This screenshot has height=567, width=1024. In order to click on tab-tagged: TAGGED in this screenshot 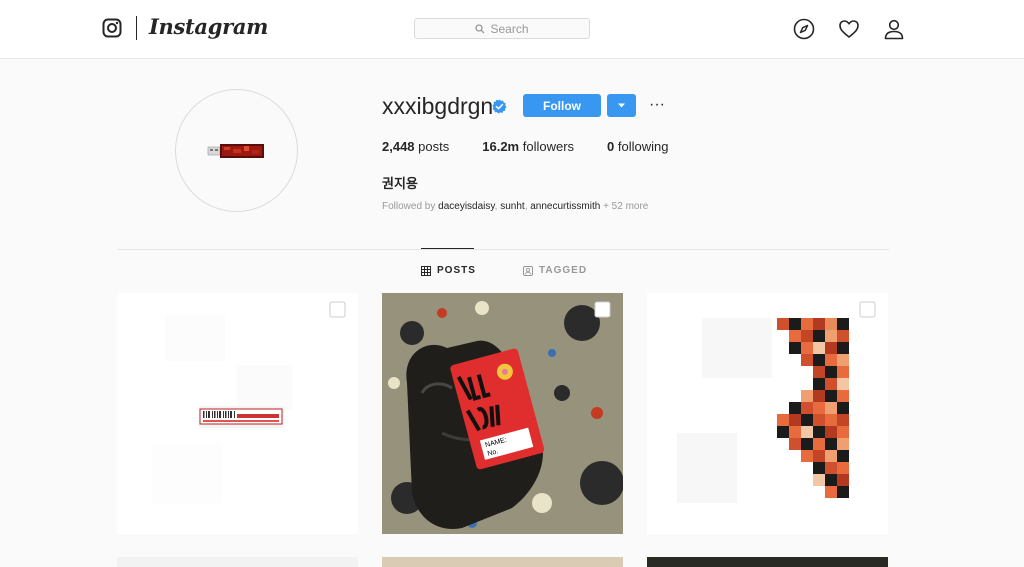, I will do `click(555, 270)`.